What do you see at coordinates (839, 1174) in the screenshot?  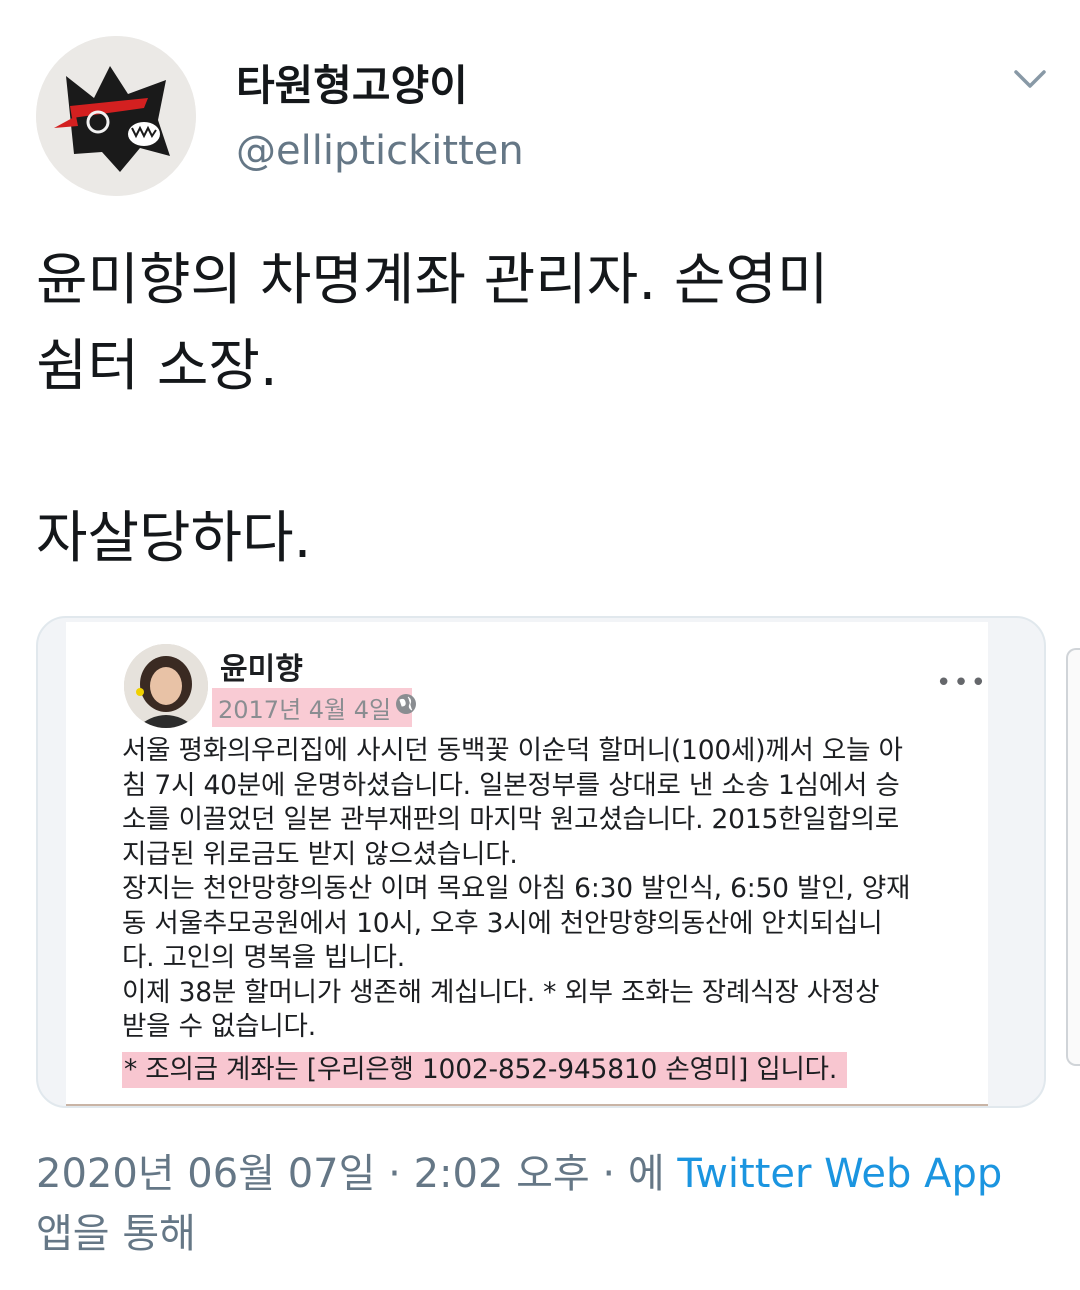 I see `tweet-source-link: Twitter Web App` at bounding box center [839, 1174].